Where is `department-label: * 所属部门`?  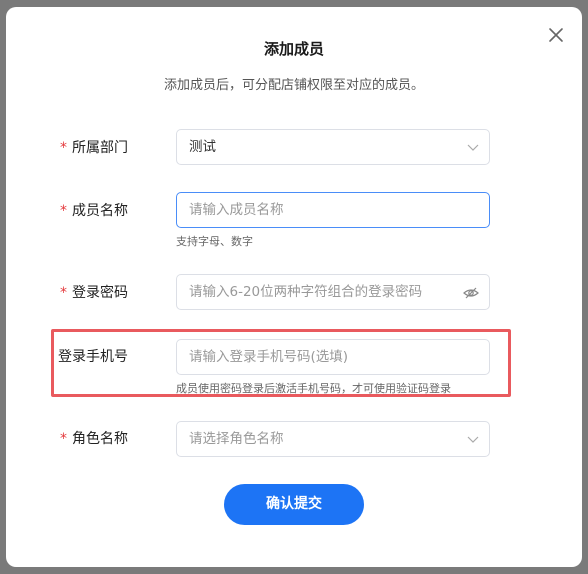 department-label: * 所属部门 is located at coordinates (94, 148).